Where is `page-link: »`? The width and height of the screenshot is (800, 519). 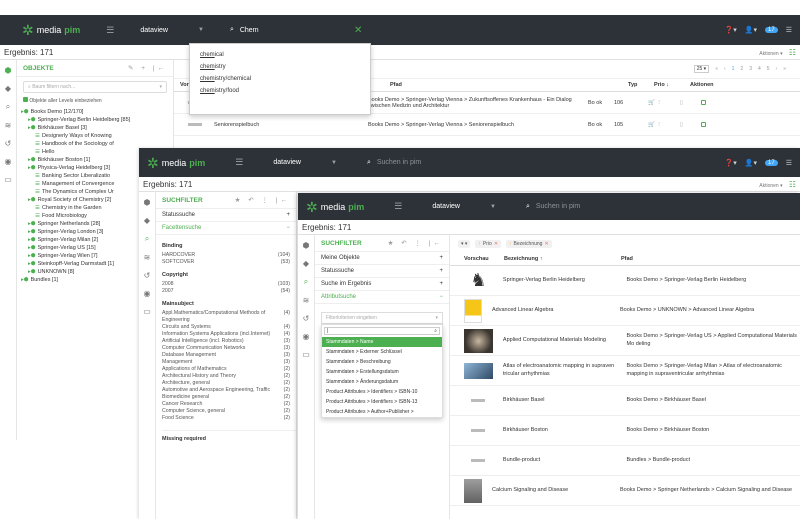
page-link: » is located at coordinates (784, 69).